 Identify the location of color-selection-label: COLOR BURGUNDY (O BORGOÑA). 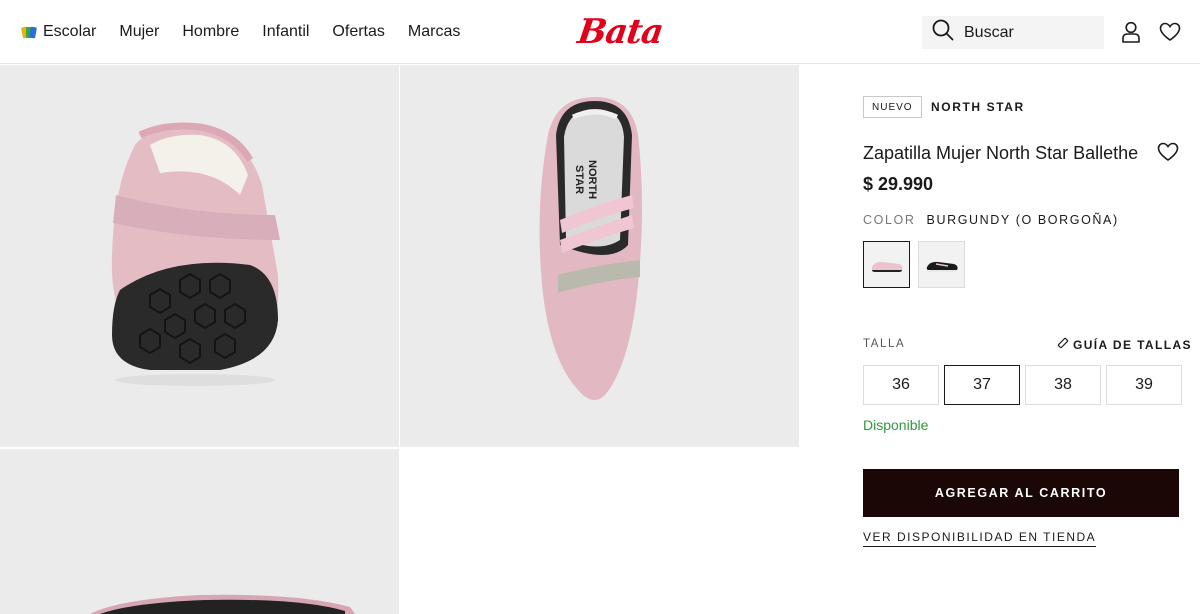
(991, 220).